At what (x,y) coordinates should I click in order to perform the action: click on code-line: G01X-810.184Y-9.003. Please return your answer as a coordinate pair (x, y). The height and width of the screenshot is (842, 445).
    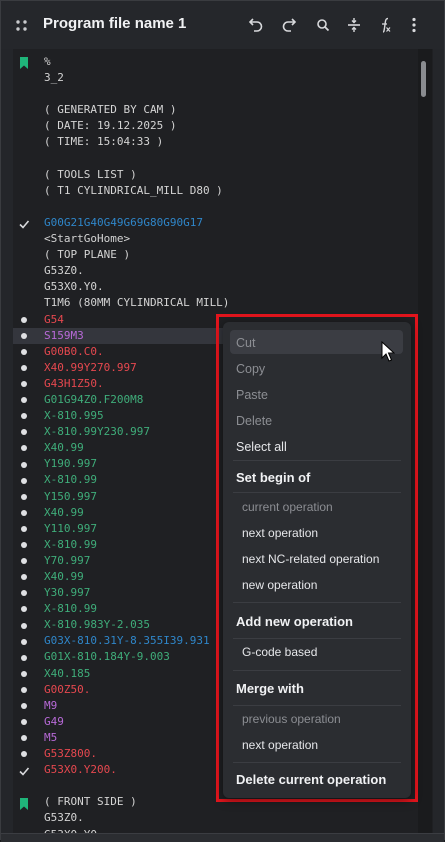
    Looking at the image, I should click on (136, 657).